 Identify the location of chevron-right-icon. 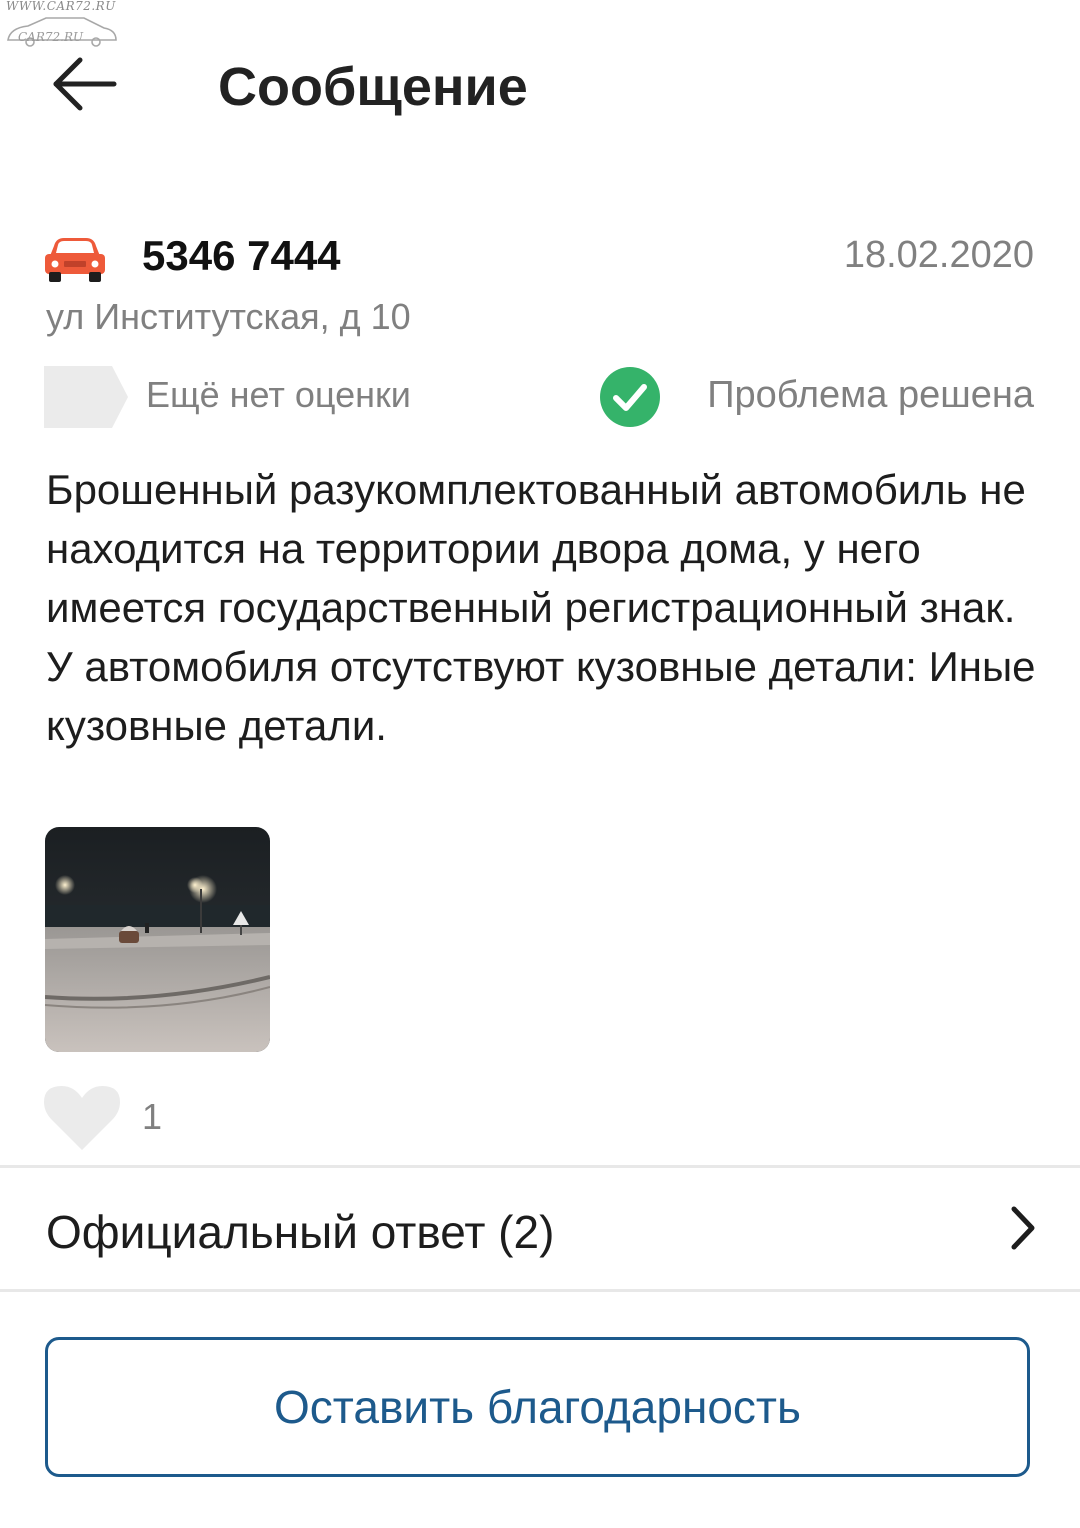
(1023, 1228).